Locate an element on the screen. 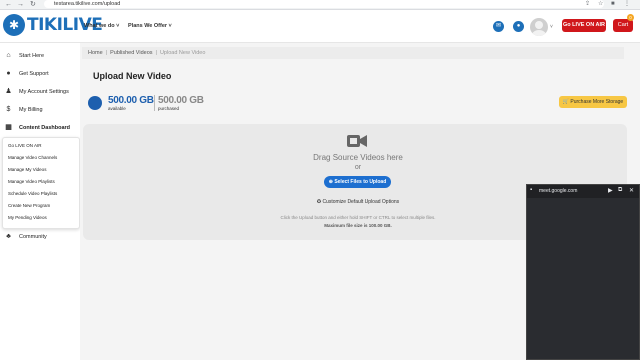  storage-purchased-label: purchased is located at coordinates (169, 108).